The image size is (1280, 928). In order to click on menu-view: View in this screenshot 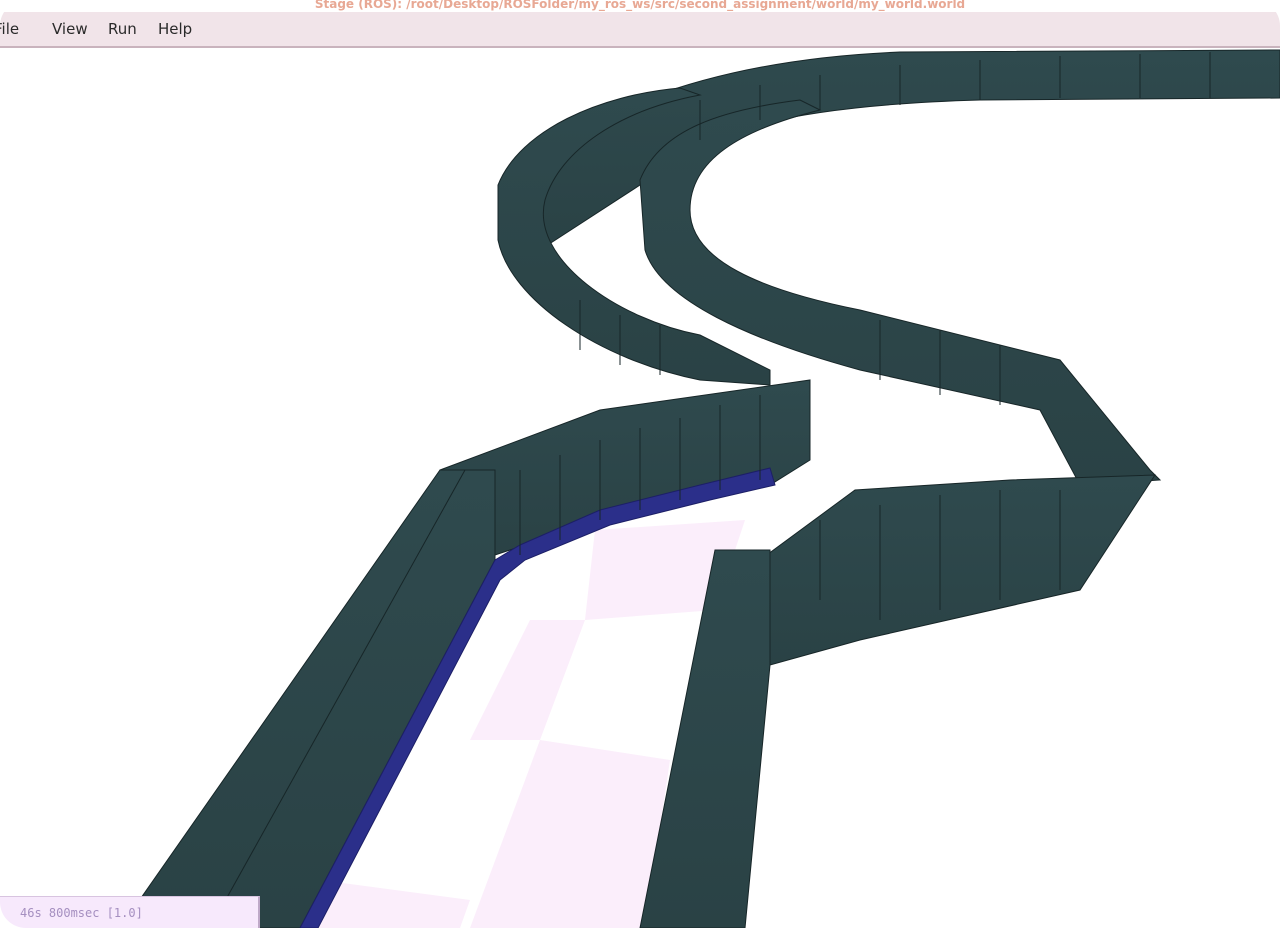, I will do `click(70, 29)`.